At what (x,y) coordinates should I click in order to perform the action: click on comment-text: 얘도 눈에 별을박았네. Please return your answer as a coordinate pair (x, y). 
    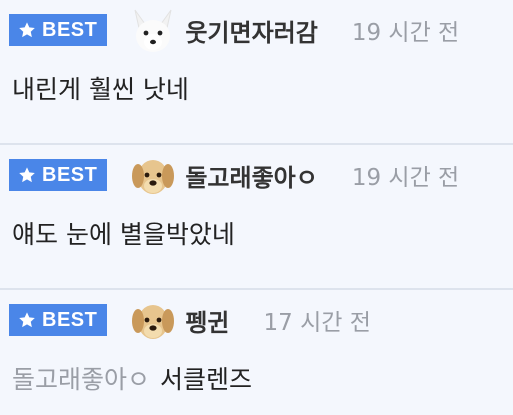
    Looking at the image, I should click on (123, 233).